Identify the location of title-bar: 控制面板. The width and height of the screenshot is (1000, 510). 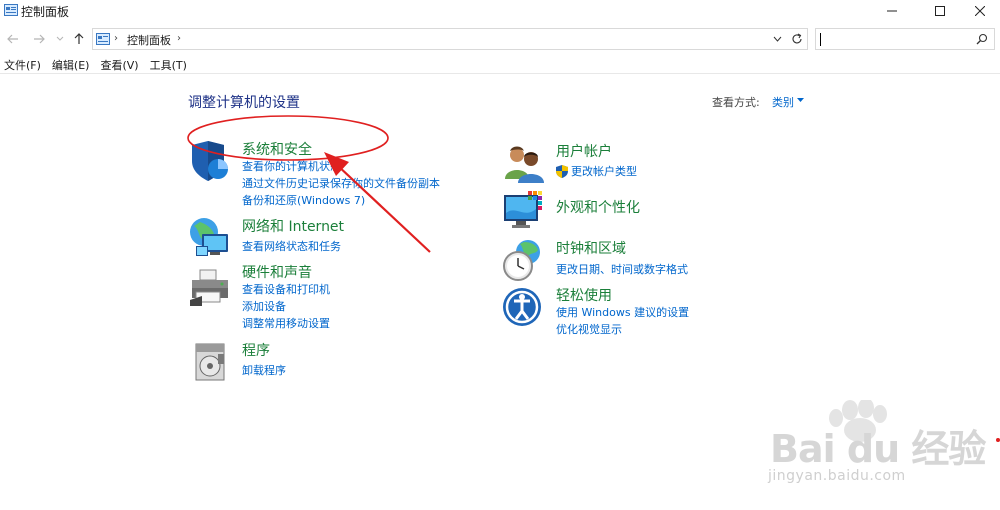
(500, 11).